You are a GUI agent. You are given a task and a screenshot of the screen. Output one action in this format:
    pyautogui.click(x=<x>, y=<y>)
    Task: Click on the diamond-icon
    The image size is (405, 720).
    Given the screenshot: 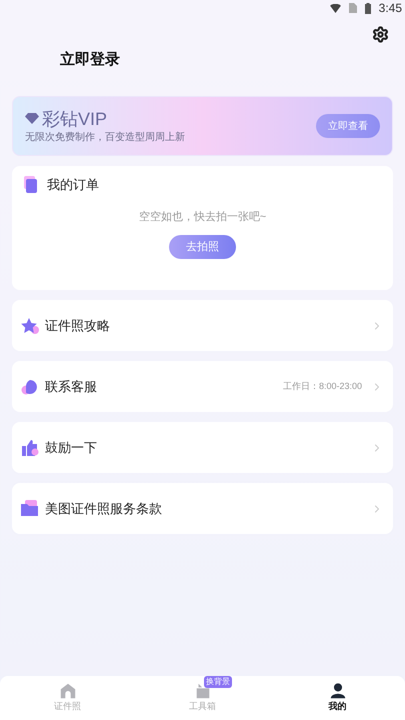 What is the action you would take?
    pyautogui.click(x=32, y=118)
    